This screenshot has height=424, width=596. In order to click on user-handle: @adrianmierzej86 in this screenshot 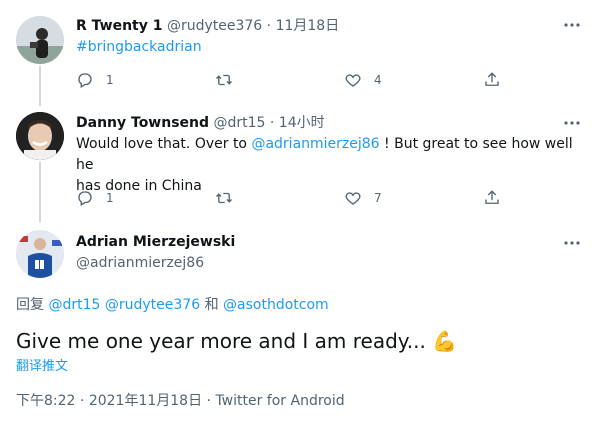, I will do `click(140, 263)`.